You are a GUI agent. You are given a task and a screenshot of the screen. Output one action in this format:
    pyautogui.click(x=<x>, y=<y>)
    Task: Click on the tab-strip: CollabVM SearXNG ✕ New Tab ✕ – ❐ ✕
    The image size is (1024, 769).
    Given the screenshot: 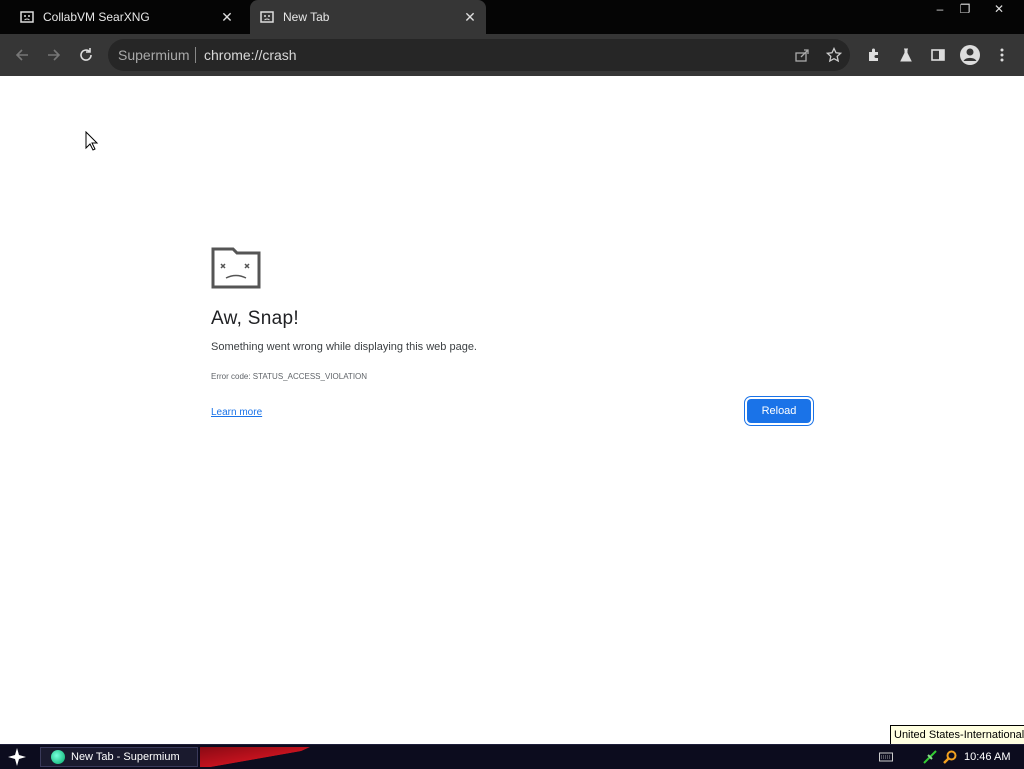 What is the action you would take?
    pyautogui.click(x=512, y=17)
    